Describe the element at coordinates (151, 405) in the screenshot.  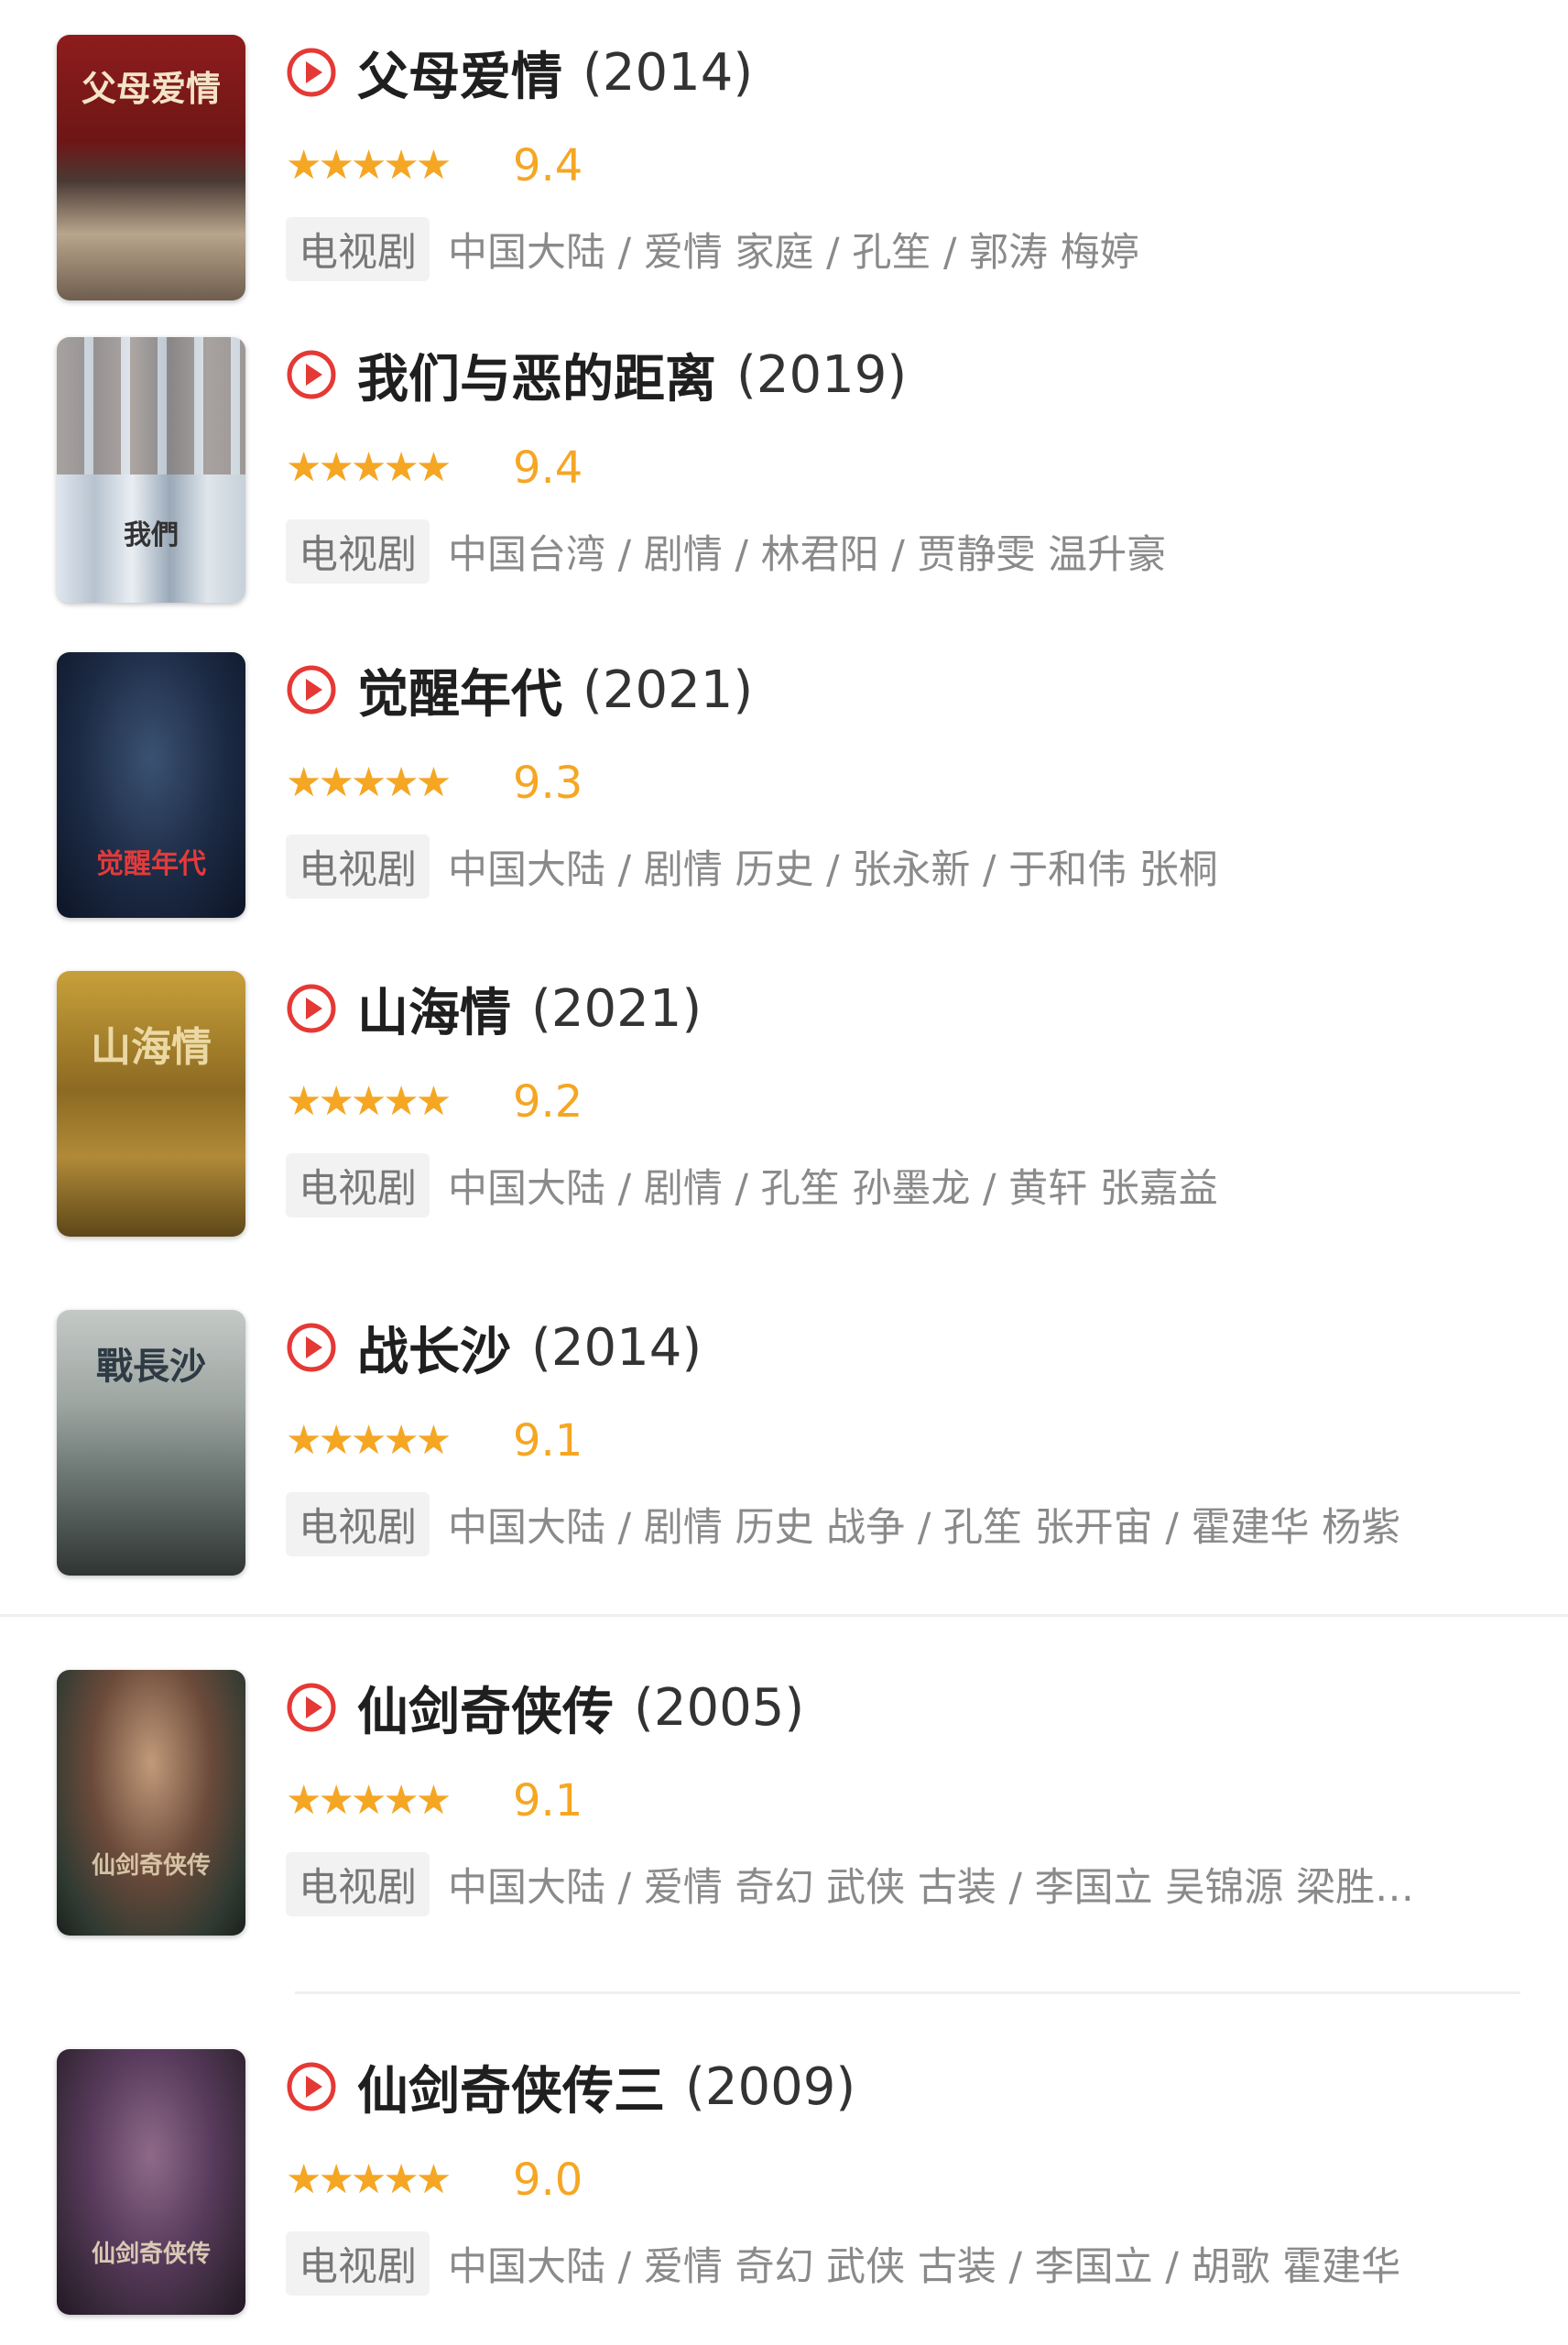
I see `poster-faces` at that location.